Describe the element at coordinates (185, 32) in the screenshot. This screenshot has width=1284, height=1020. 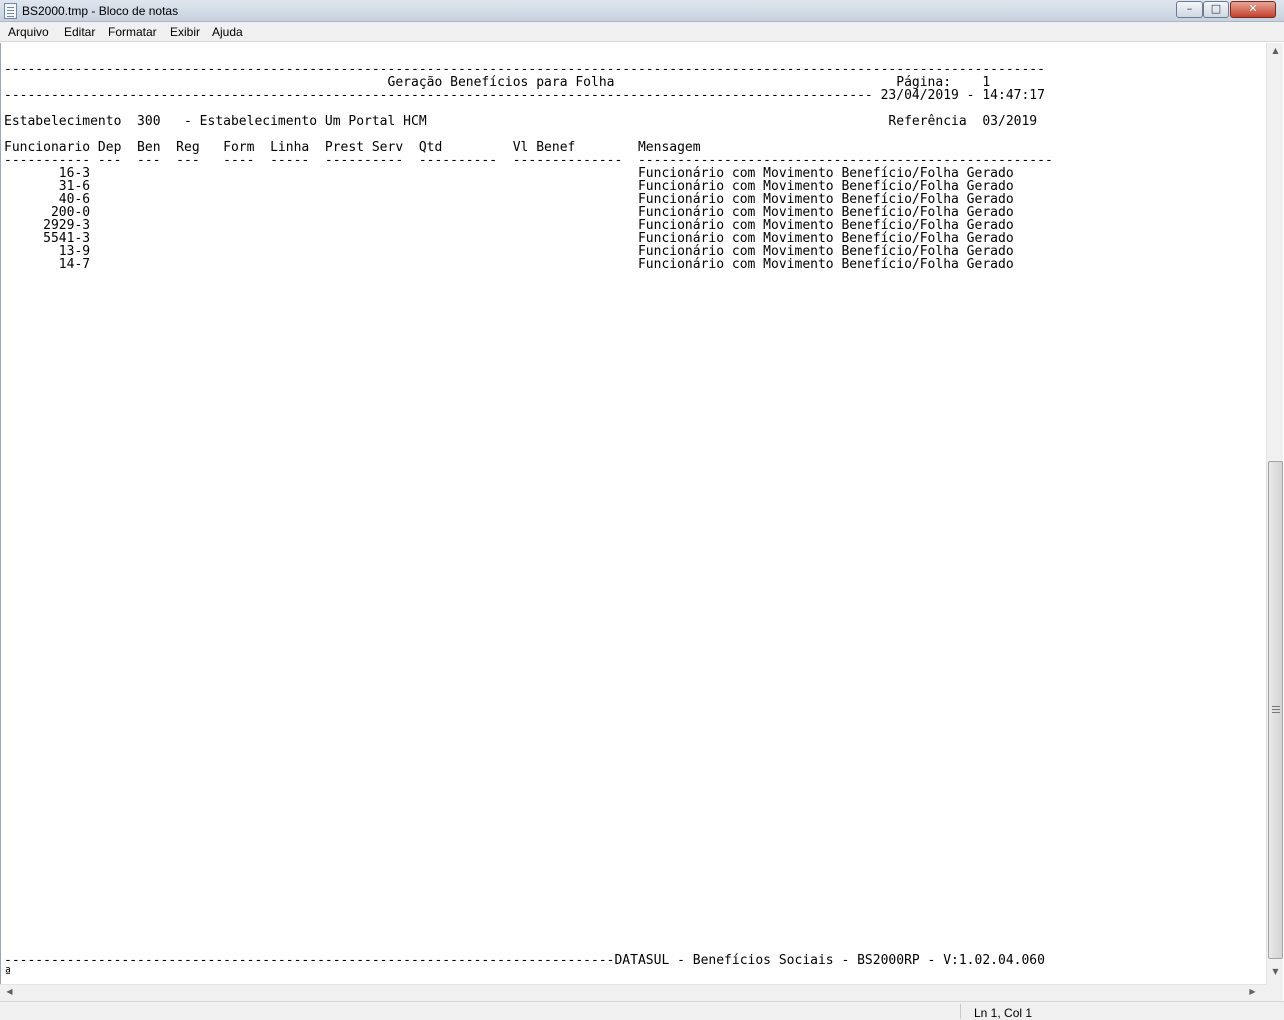
I see `menu-exibir: Exibir` at that location.